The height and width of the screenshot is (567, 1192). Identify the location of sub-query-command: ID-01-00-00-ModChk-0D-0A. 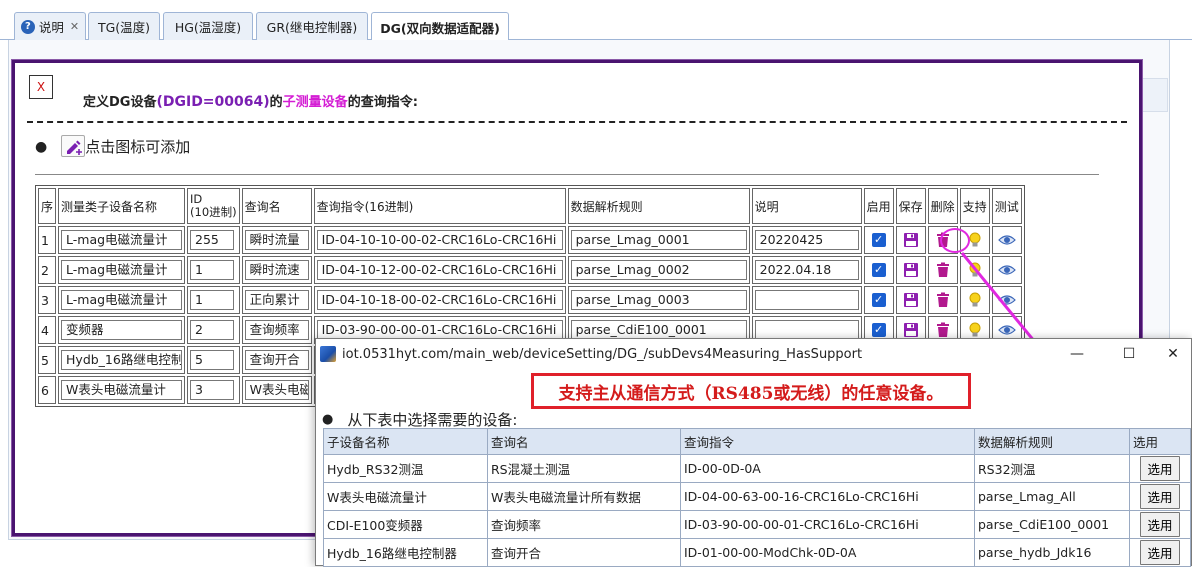
(827, 552).